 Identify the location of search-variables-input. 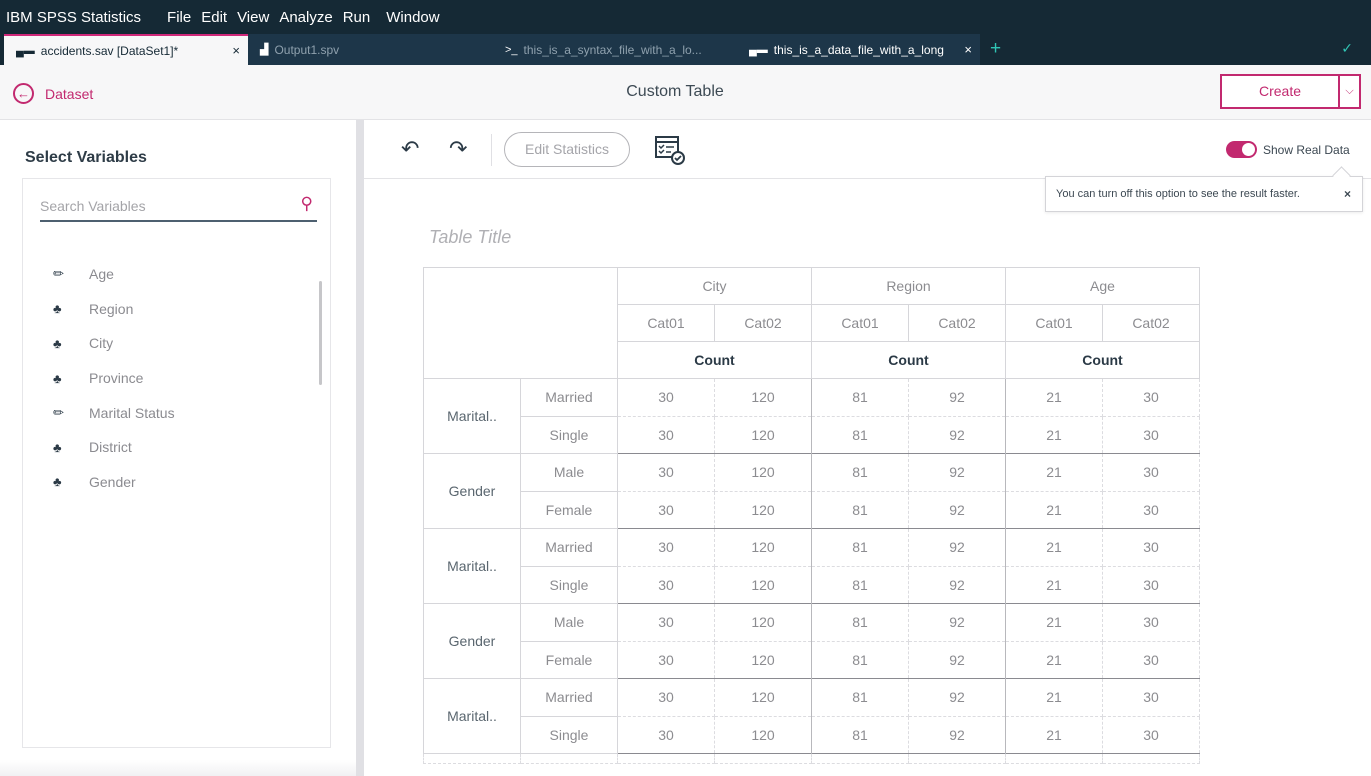
(160, 206).